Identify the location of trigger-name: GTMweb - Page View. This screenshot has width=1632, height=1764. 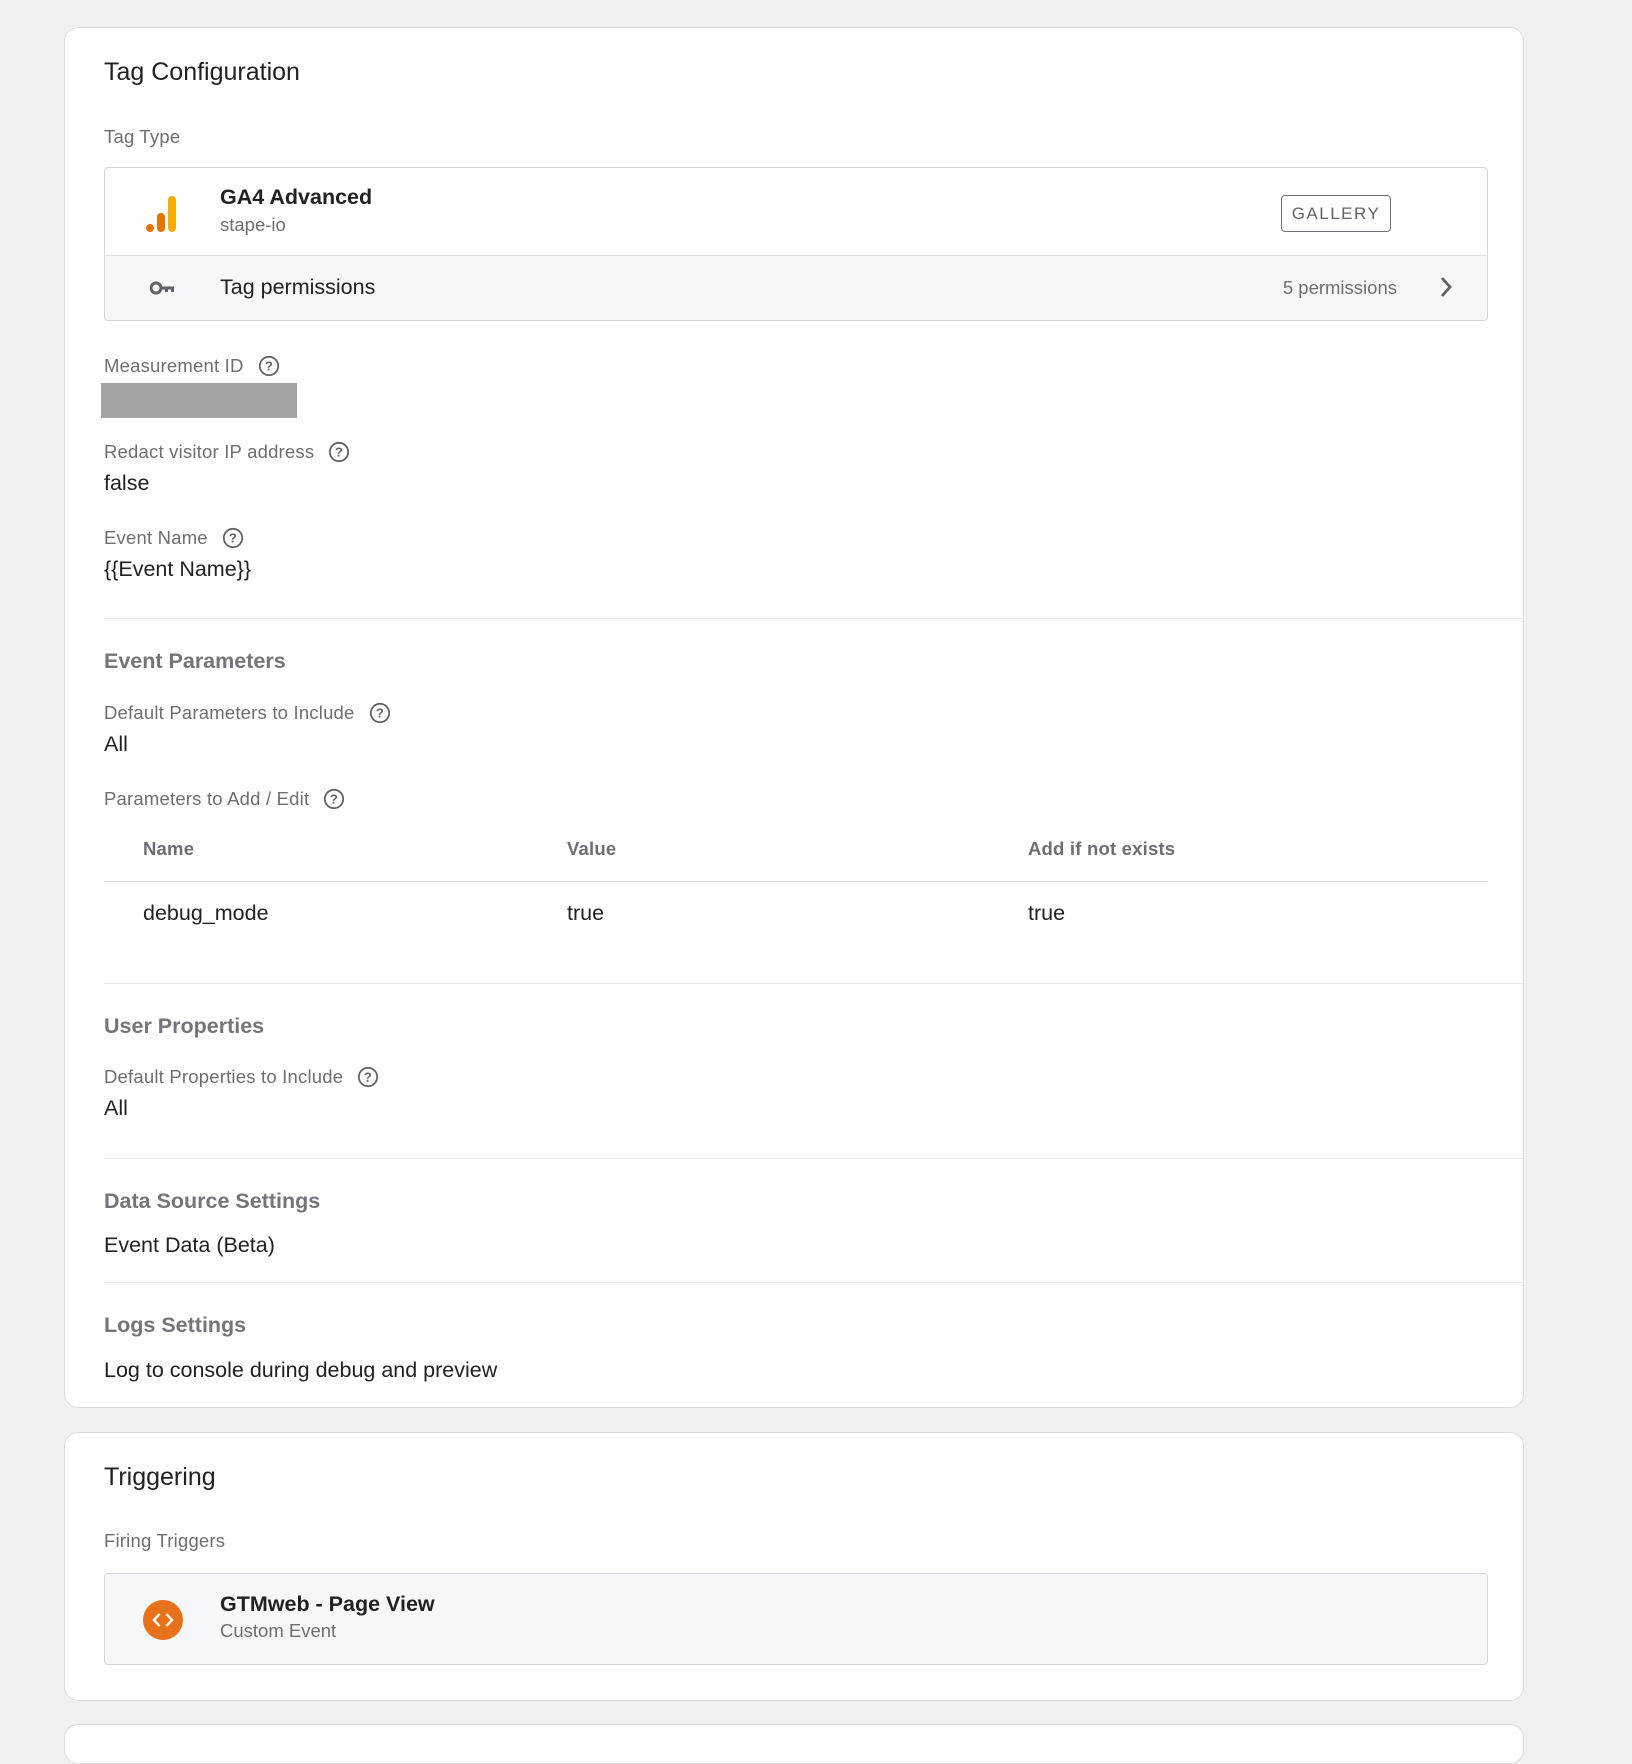
(327, 1604).